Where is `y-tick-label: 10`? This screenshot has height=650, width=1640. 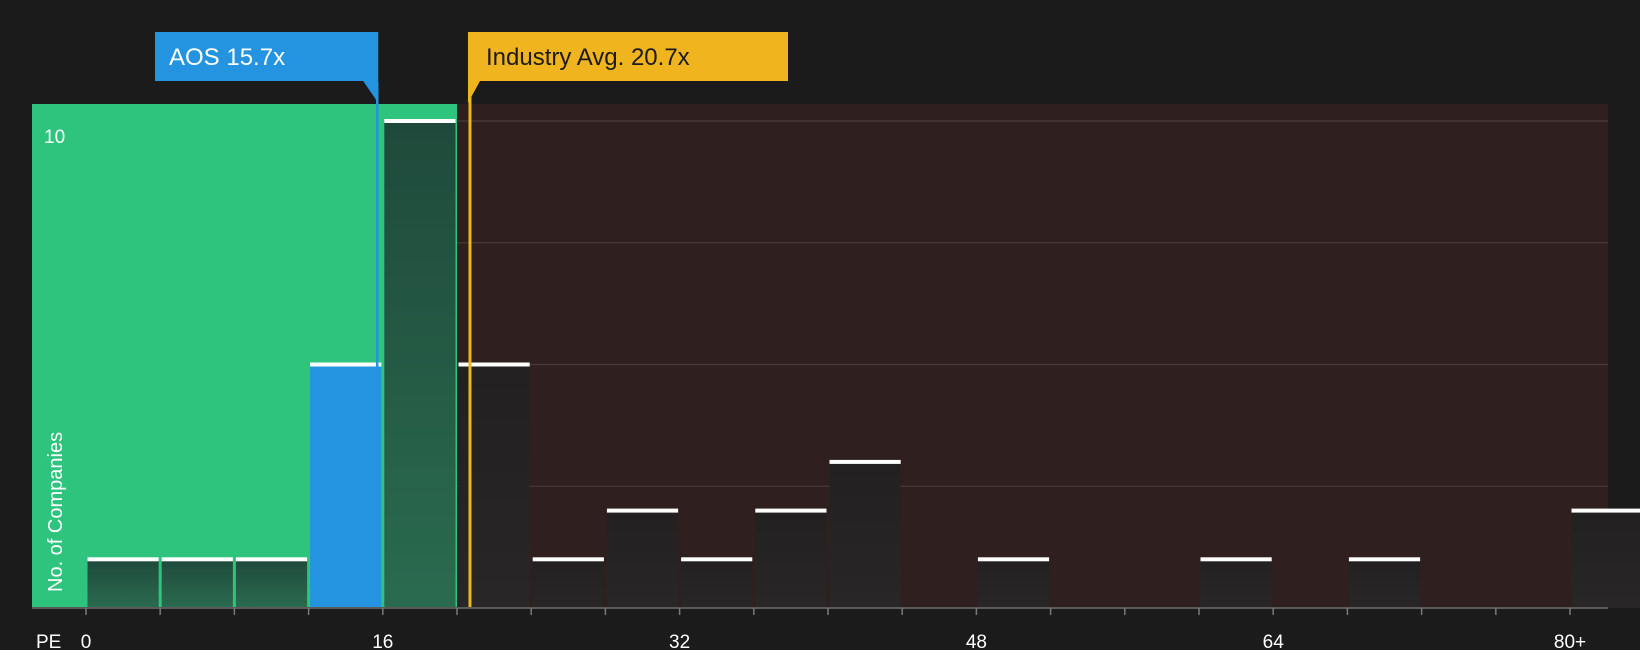
y-tick-label: 10 is located at coordinates (54, 137).